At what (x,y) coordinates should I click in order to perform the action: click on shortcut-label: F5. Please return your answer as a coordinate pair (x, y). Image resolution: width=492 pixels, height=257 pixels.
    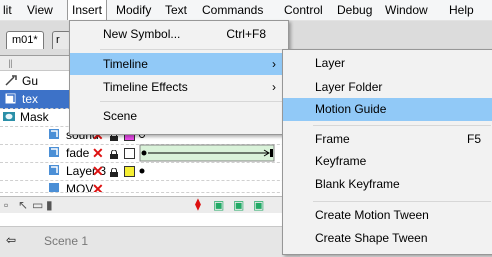
    Looking at the image, I should click on (473, 139).